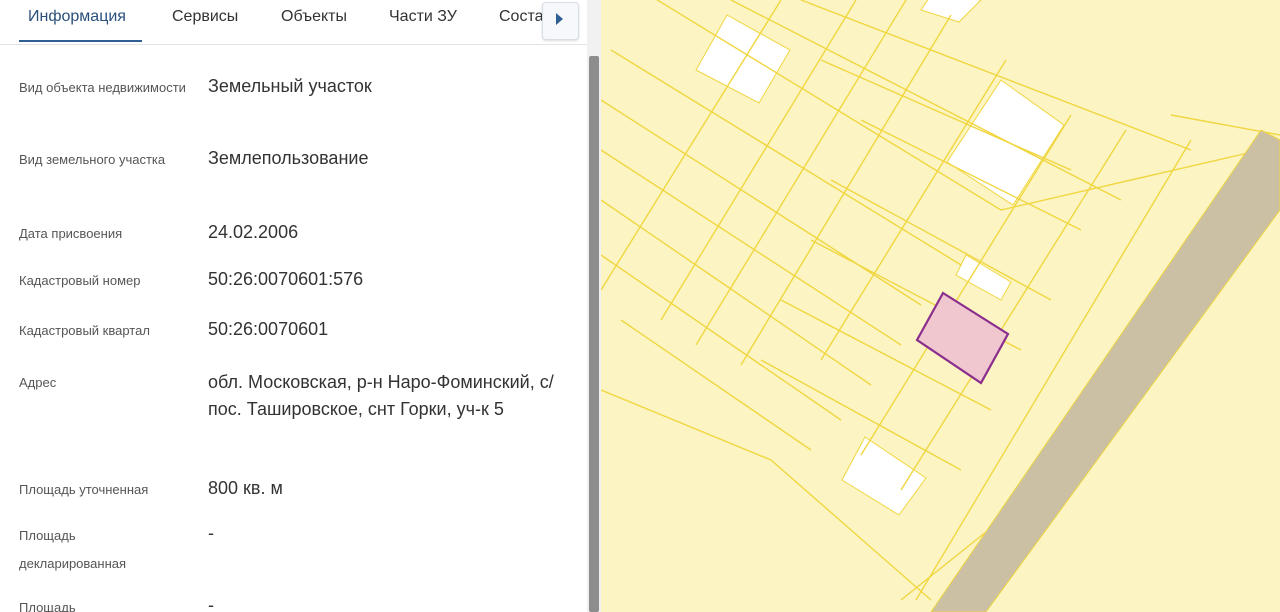  What do you see at coordinates (47, 606) in the screenshot?
I see `field-label-area: Площадь` at bounding box center [47, 606].